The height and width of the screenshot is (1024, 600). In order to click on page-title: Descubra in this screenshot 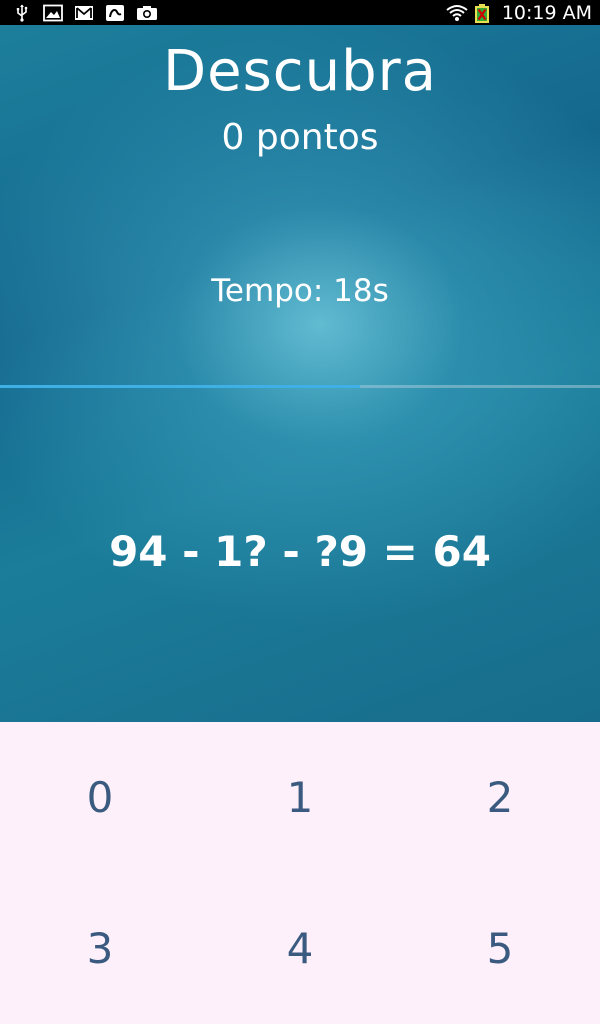, I will do `click(300, 71)`.